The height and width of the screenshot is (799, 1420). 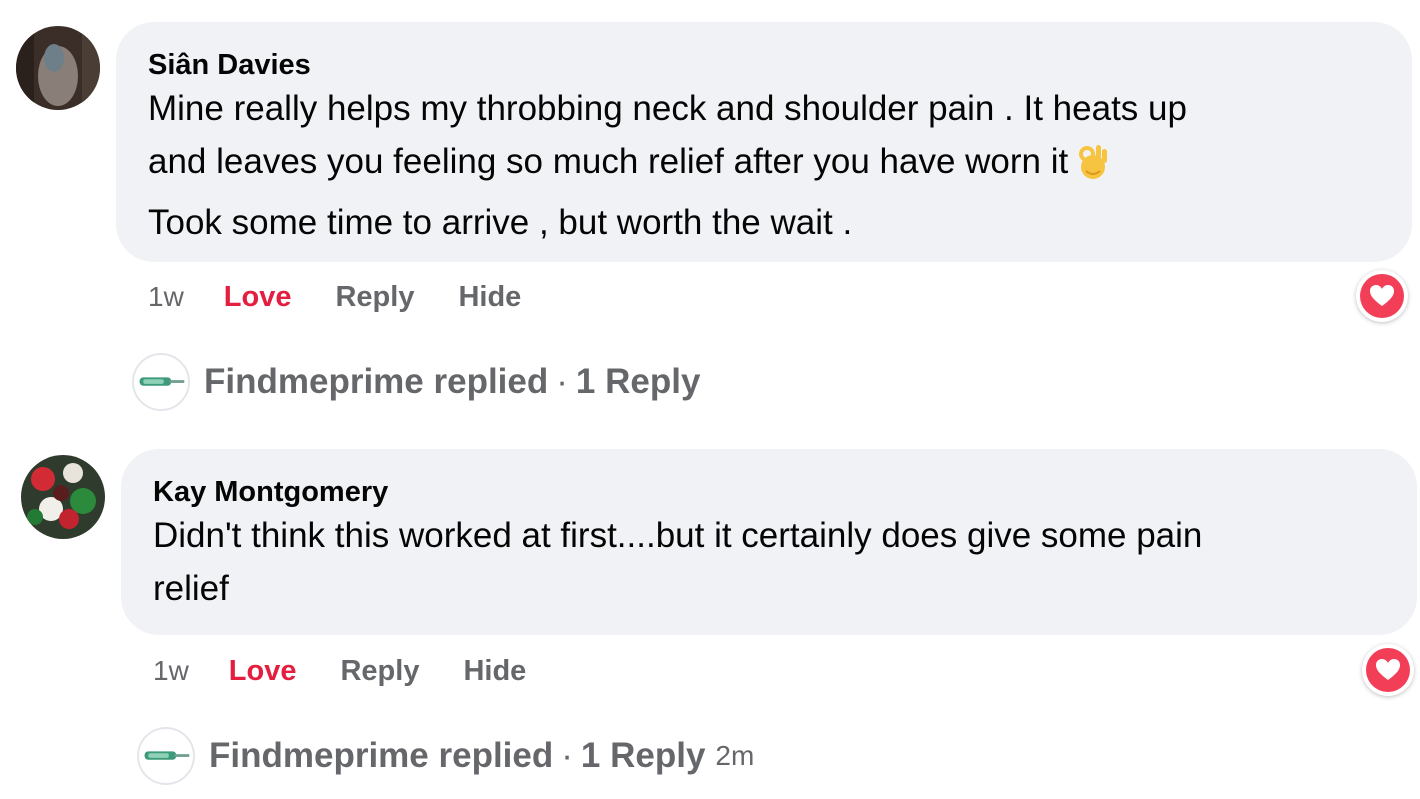 I want to click on ok-hand-emoji, so click(x=1093, y=168).